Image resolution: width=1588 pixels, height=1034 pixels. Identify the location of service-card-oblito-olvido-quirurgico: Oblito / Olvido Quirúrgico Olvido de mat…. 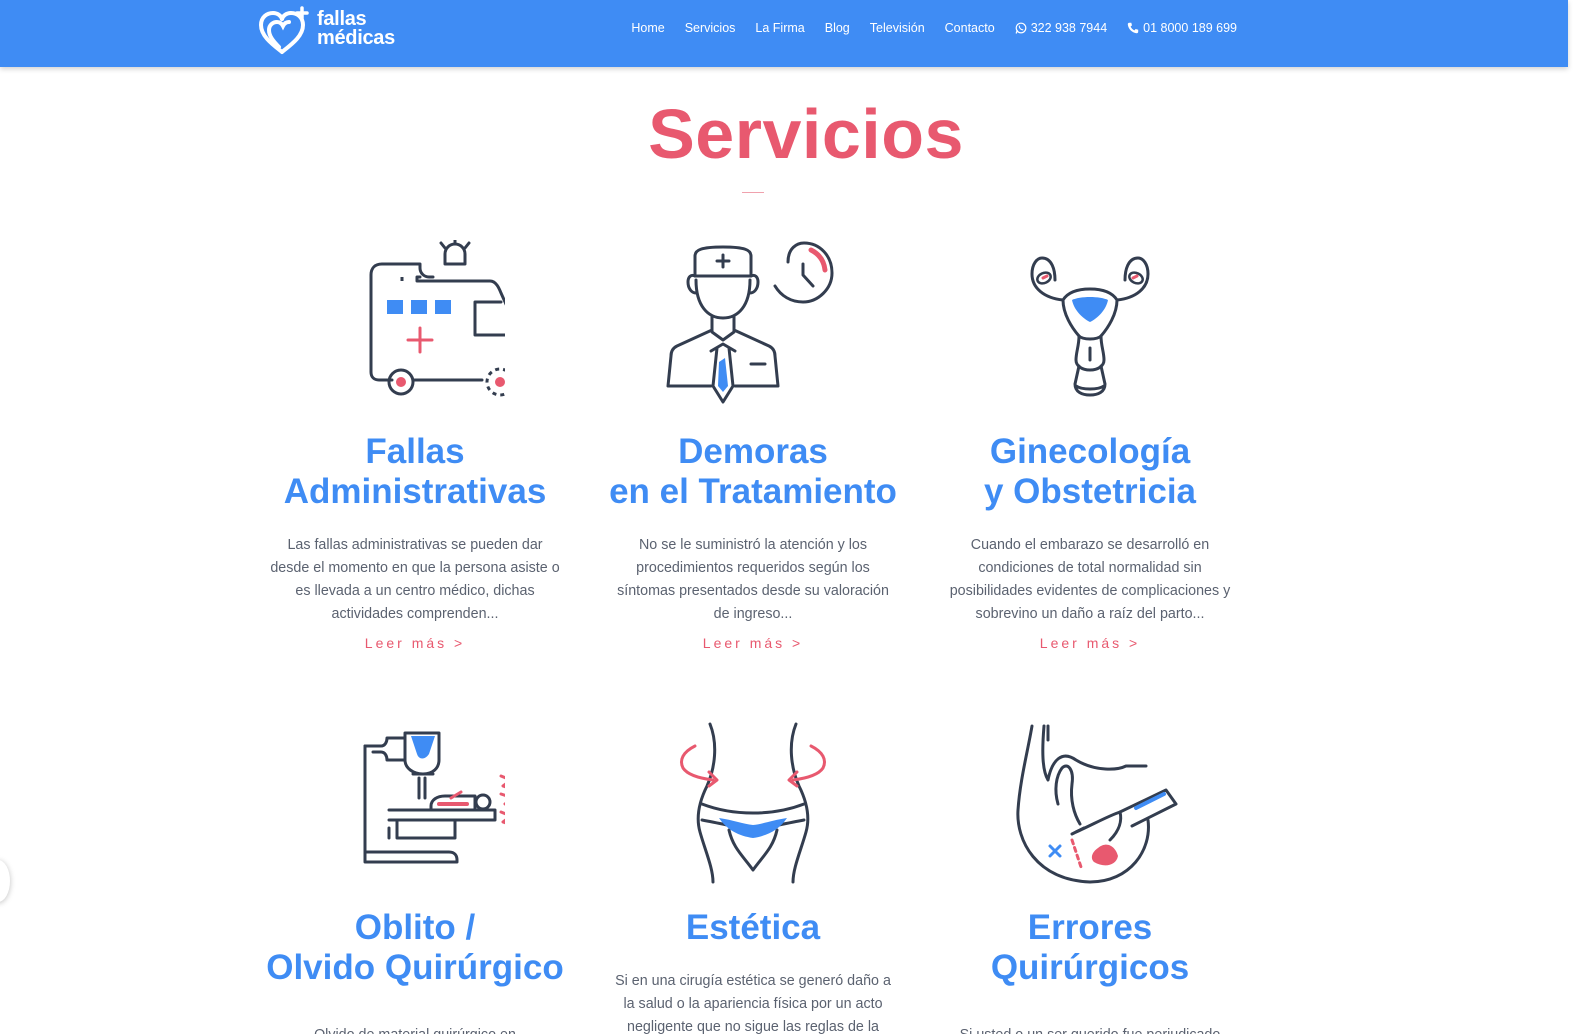
(415, 877).